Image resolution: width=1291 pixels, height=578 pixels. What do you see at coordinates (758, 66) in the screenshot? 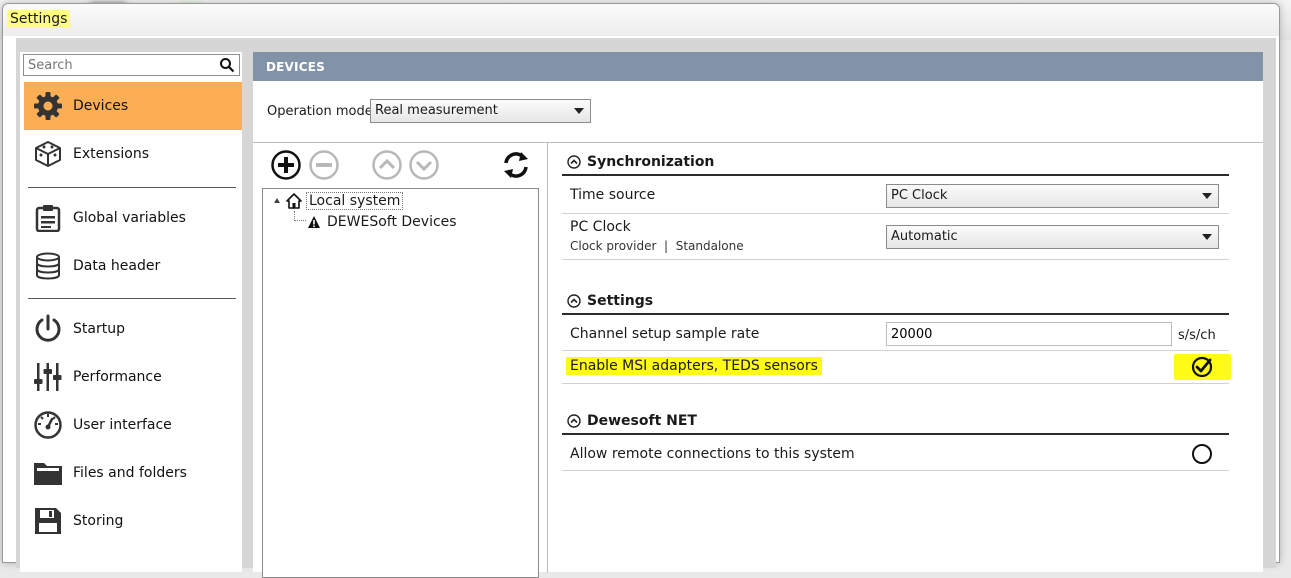
I see `panel-header: DEVICES` at bounding box center [758, 66].